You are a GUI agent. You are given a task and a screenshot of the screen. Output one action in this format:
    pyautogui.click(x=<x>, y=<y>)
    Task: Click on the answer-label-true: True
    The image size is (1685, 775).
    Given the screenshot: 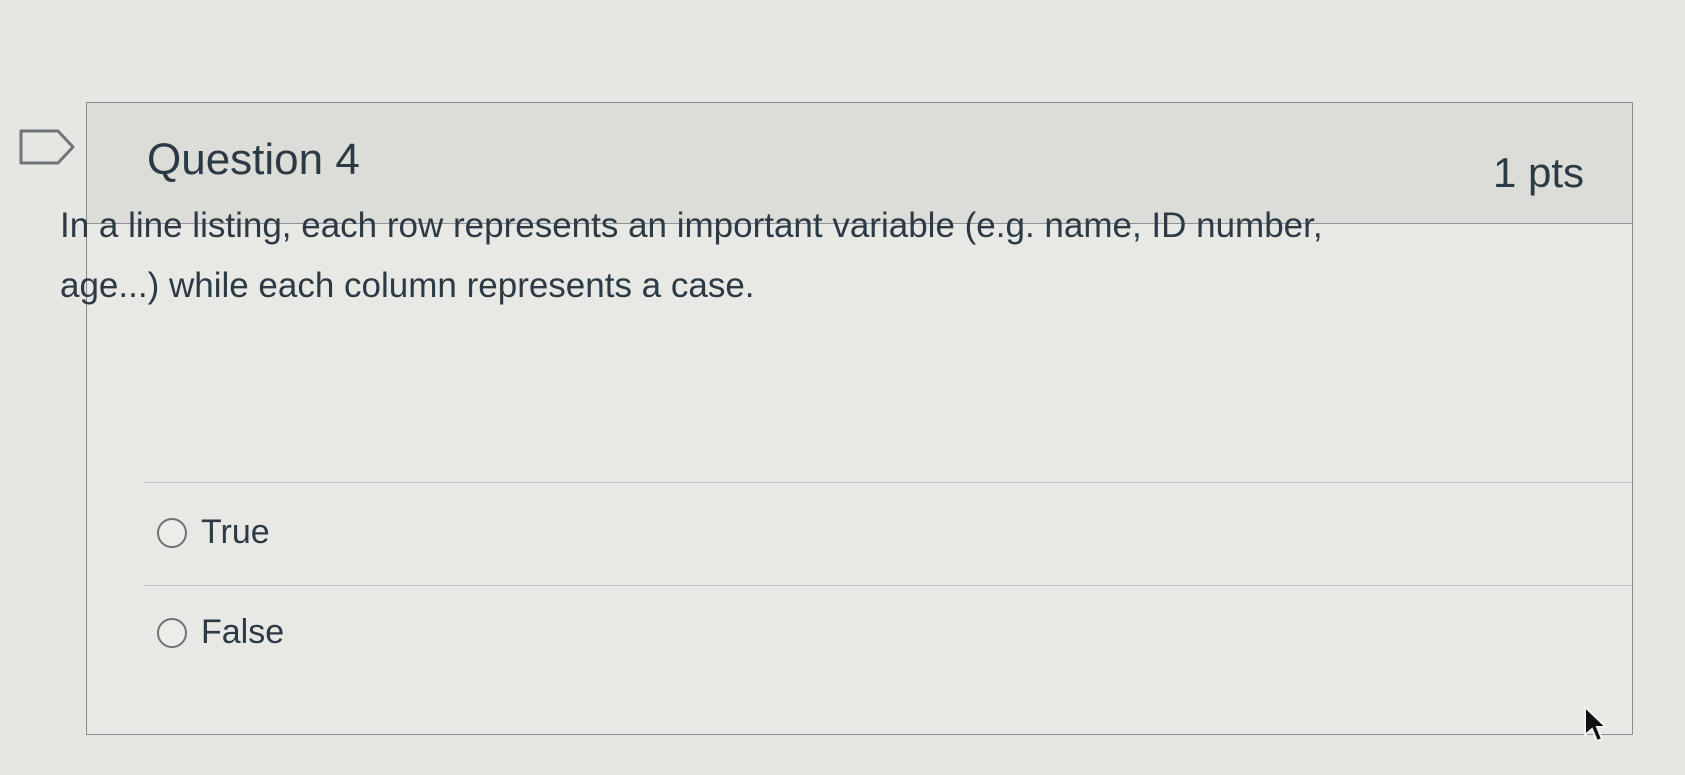 What is the action you would take?
    pyautogui.click(x=235, y=532)
    